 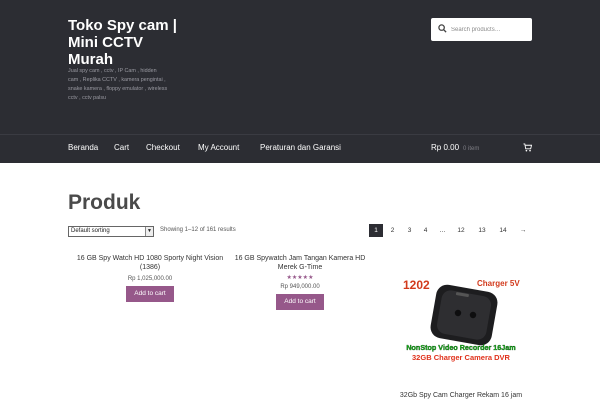 I want to click on search-icon, so click(x=442, y=28).